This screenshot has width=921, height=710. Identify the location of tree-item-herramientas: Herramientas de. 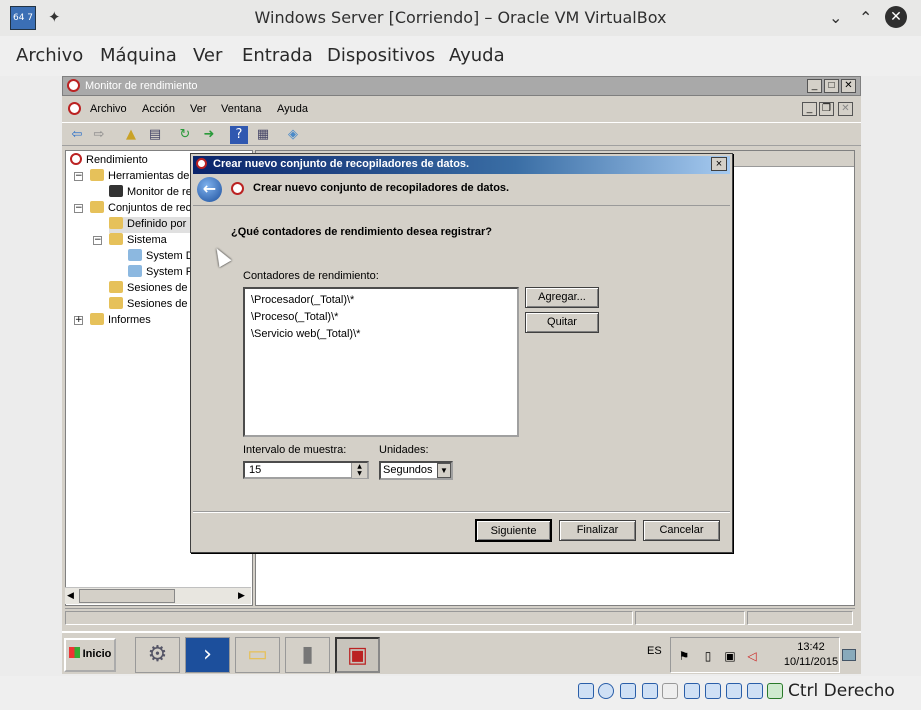
(139, 177).